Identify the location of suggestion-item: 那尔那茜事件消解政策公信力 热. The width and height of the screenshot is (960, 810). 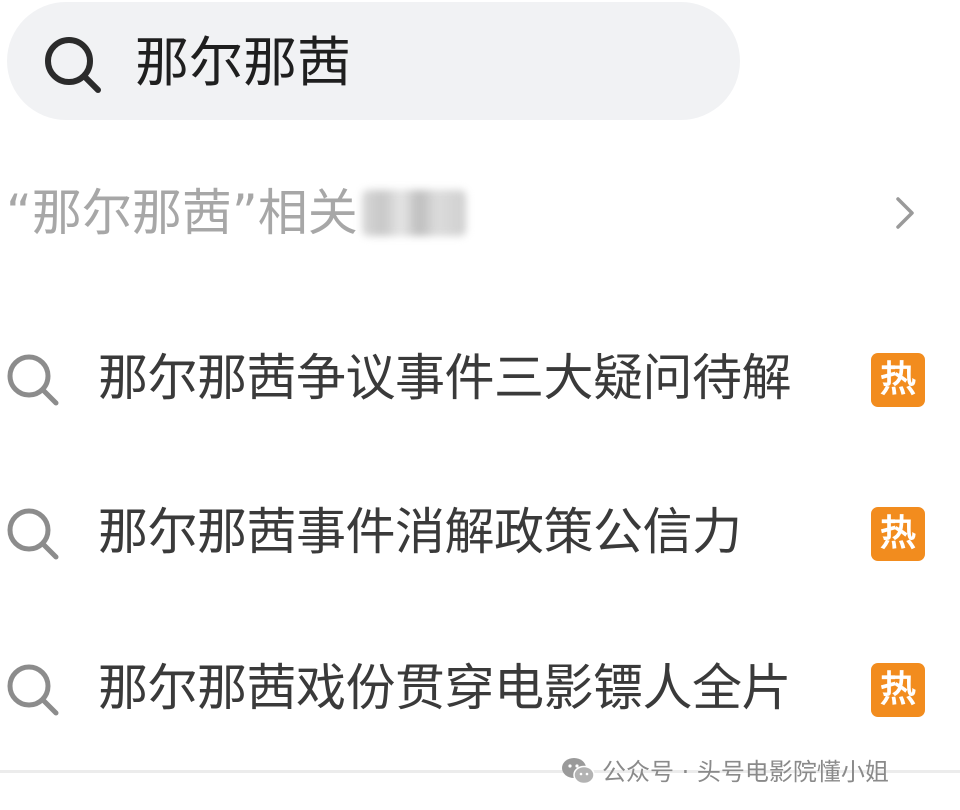
(480, 532).